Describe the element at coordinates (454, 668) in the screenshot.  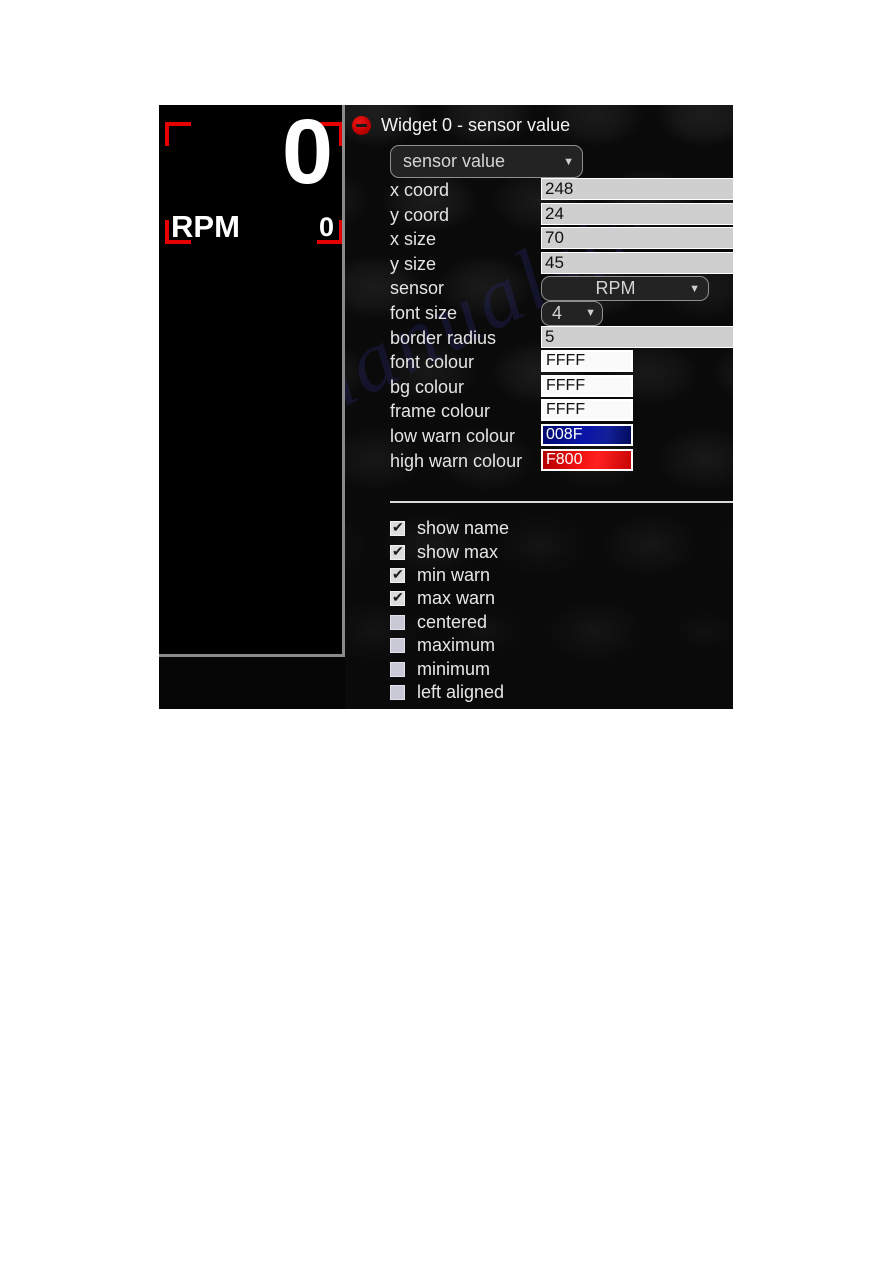
I see `option-label: minimum` at that location.